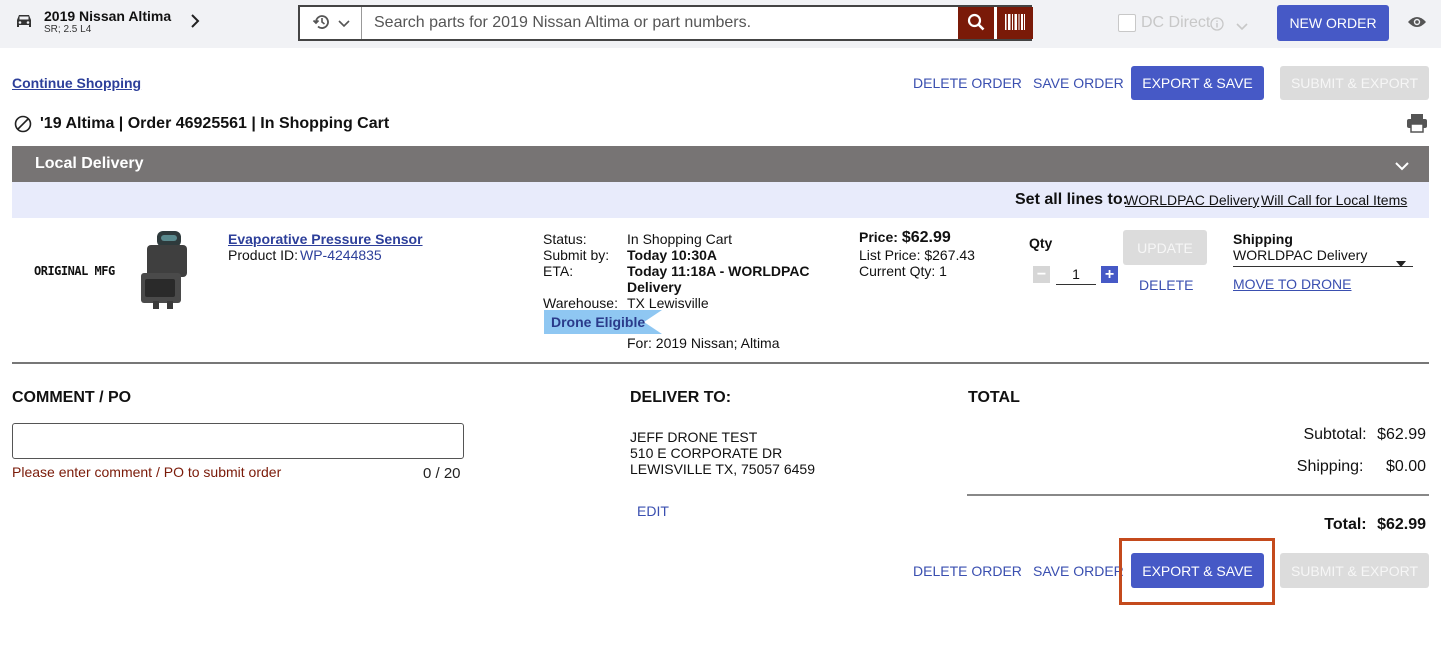 This screenshot has width=1441, height=671. What do you see at coordinates (195, 22) in the screenshot?
I see `chevron-right-icon` at bounding box center [195, 22].